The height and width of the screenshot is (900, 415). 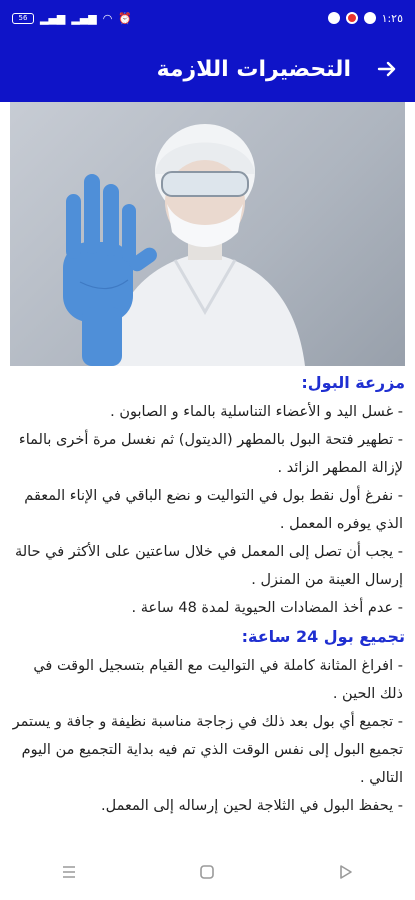 I want to click on home-square-icon, so click(x=207, y=872).